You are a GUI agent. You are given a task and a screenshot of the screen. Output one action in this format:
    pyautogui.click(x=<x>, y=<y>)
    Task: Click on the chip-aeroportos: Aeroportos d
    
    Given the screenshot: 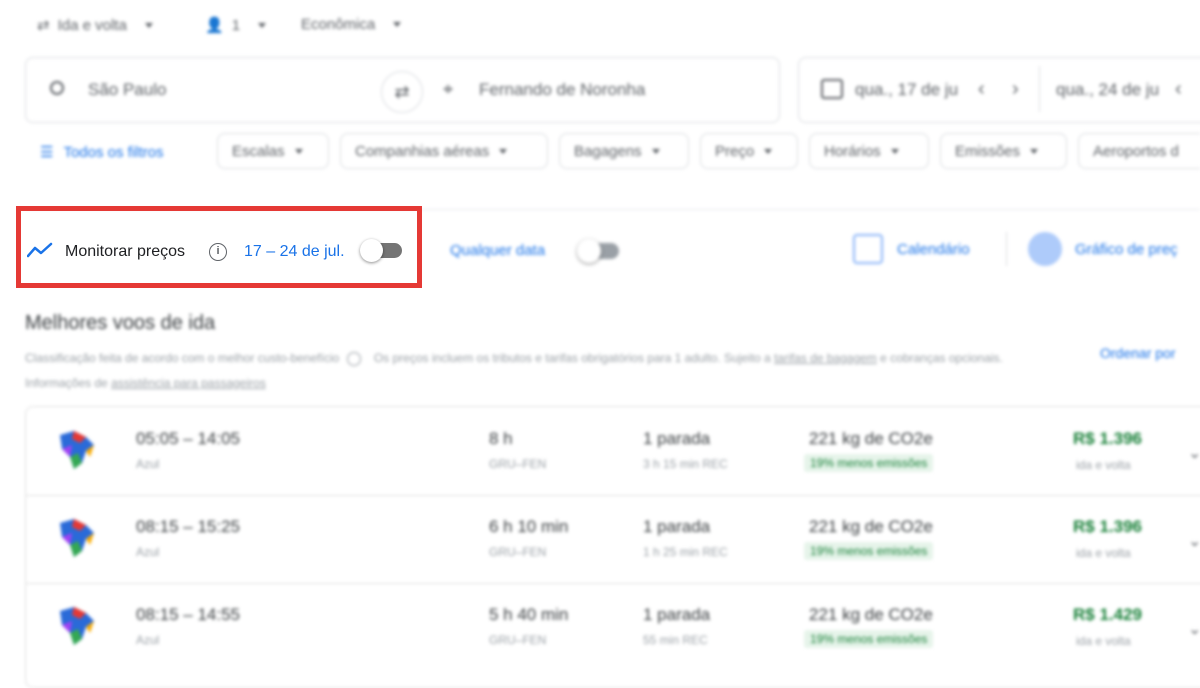 What is the action you would take?
    pyautogui.click(x=1139, y=151)
    